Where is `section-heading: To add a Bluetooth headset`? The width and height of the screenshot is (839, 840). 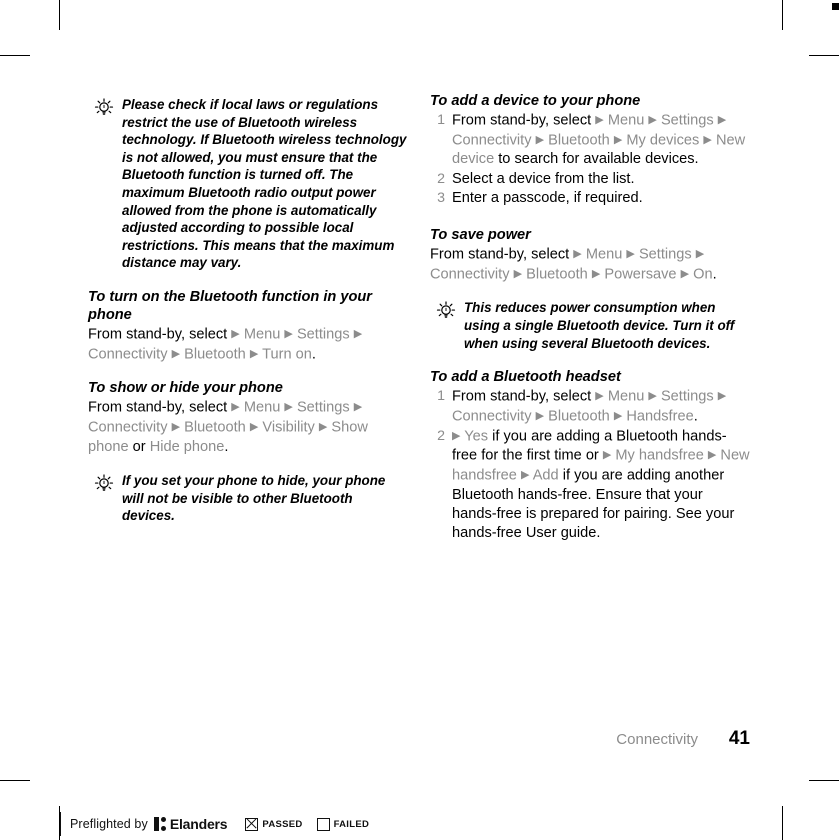
section-heading: To add a Bluetooth headset is located at coordinates (525, 377).